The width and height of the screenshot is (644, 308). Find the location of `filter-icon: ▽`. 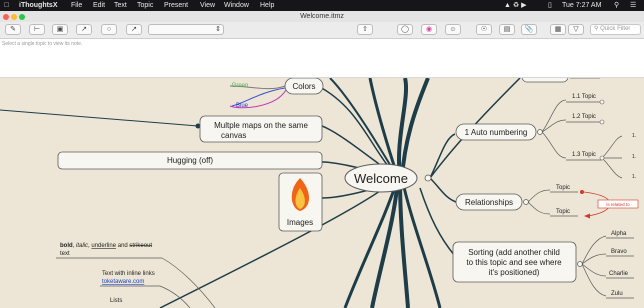

filter-icon: ▽ is located at coordinates (576, 29).